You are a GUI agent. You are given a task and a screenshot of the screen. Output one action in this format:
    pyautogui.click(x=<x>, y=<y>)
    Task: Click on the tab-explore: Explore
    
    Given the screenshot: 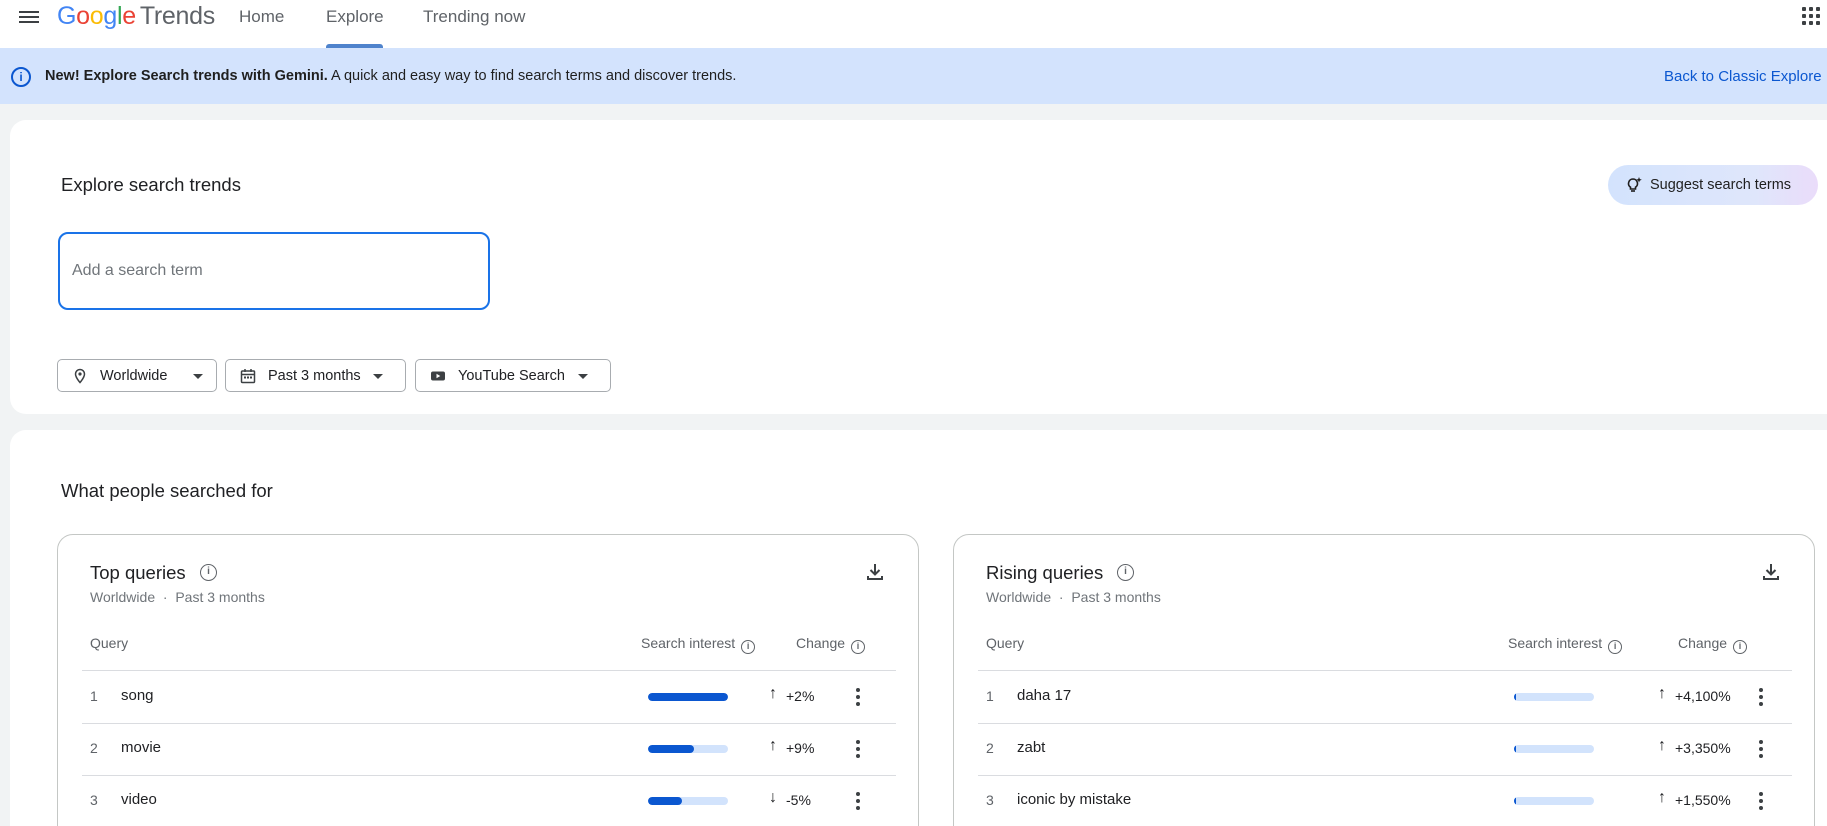 What is the action you would take?
    pyautogui.click(x=355, y=24)
    